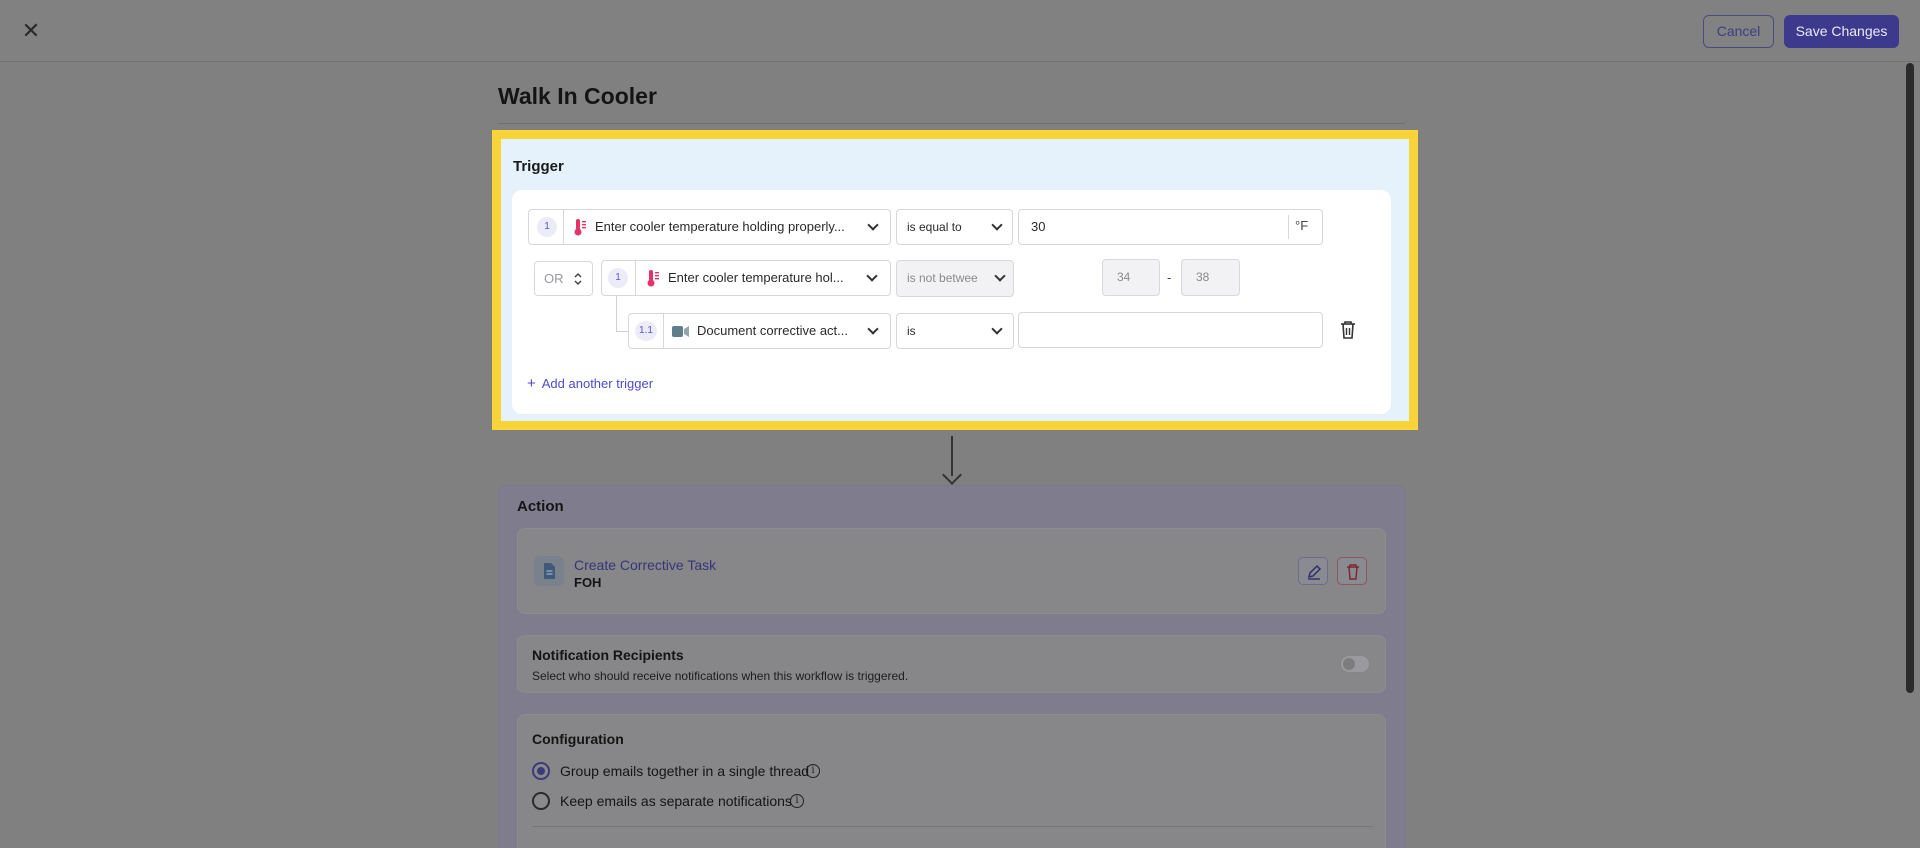 This screenshot has height=848, width=1920. What do you see at coordinates (951, 664) in the screenshot?
I see `notifications-card` at bounding box center [951, 664].